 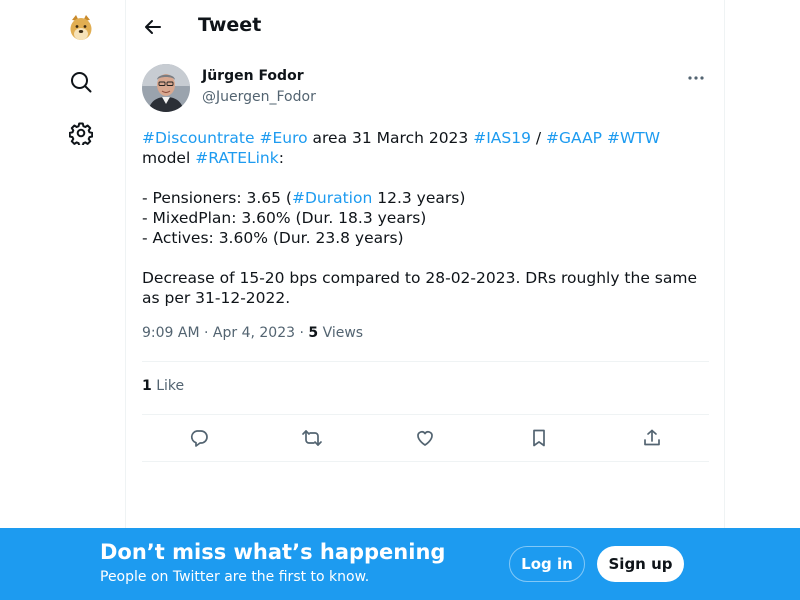 I want to click on hashtag-link: #Discountrate, so click(x=198, y=138).